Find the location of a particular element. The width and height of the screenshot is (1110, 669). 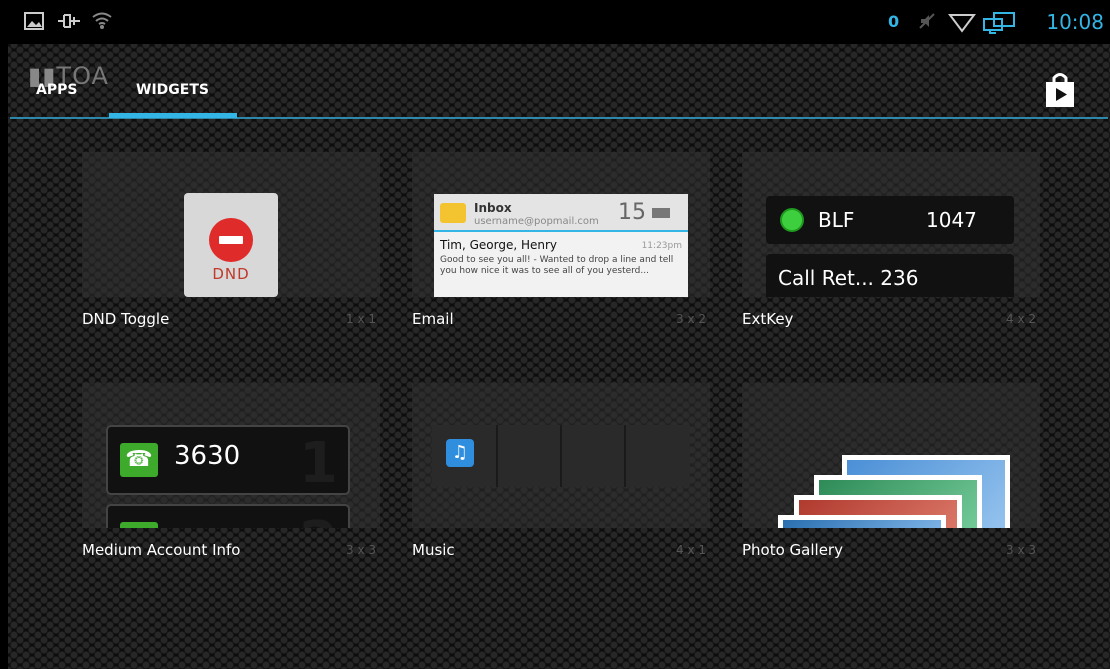

dnd-toggle-preview: DND is located at coordinates (231, 245).